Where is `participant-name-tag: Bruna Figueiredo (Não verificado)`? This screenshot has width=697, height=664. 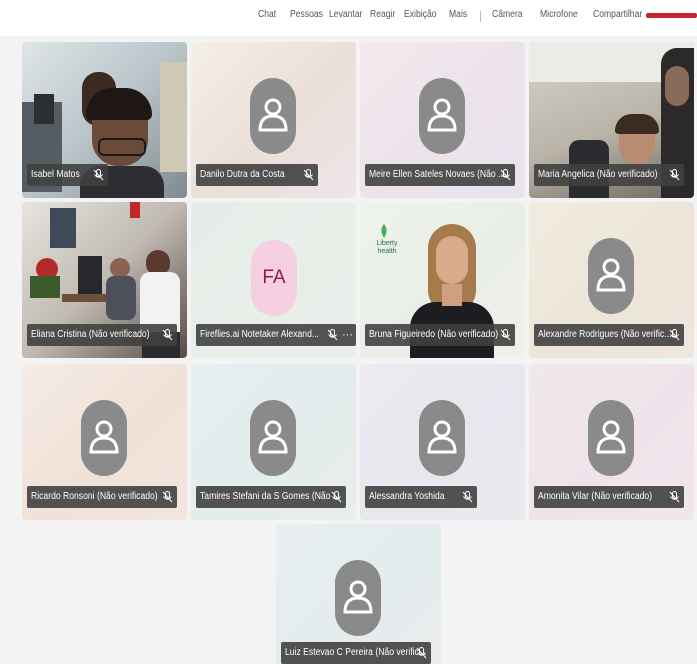
participant-name-tag: Bruna Figueiredo (Não verificado) is located at coordinates (440, 335).